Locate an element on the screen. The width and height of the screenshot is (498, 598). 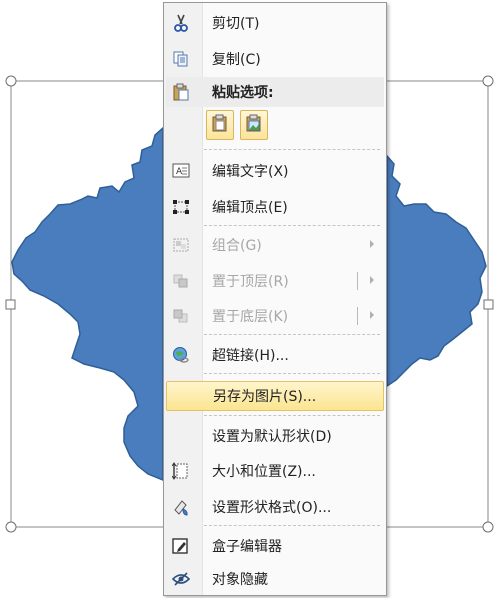
paste-picture-icon is located at coordinates (254, 125).